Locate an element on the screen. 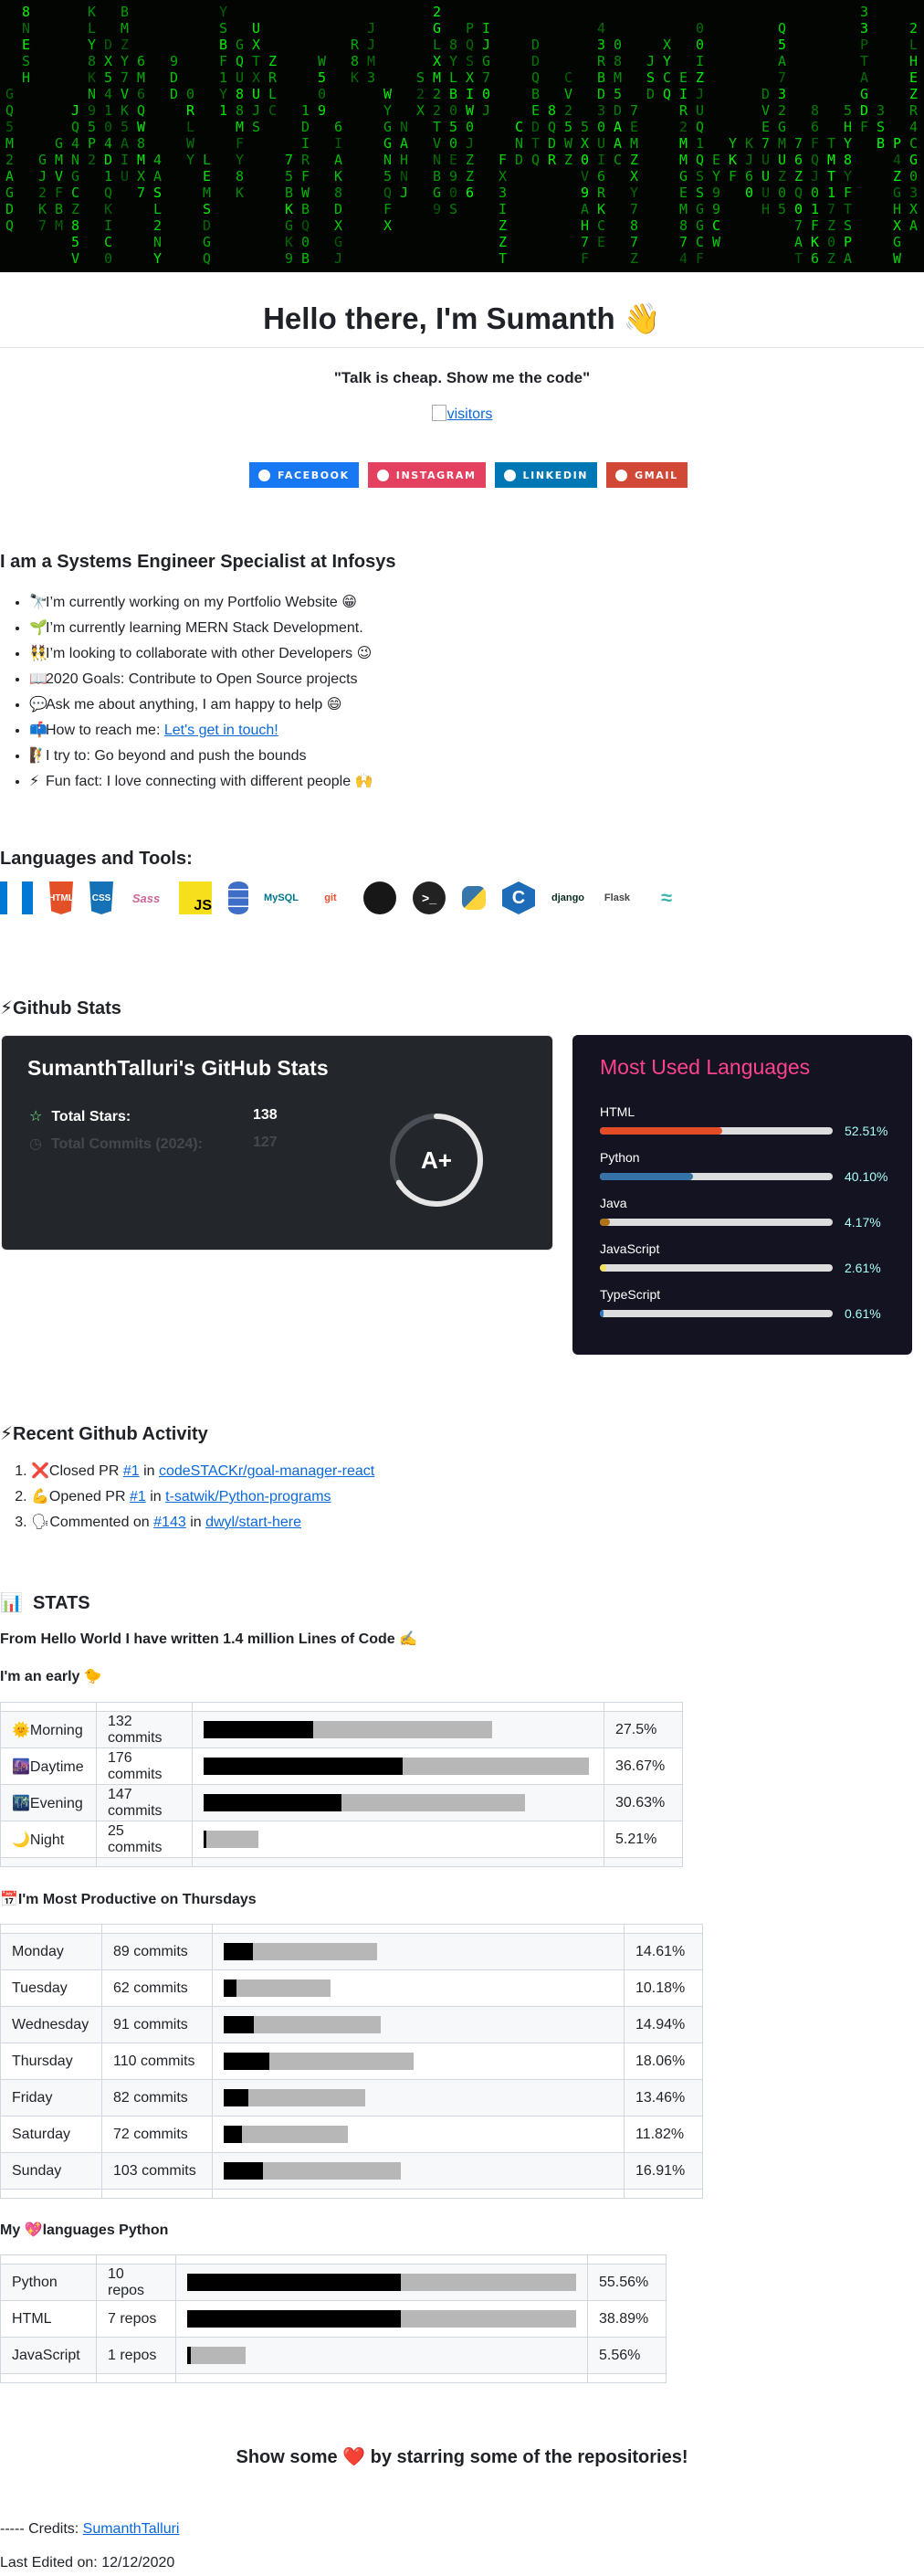  activity-action: Closed PR is located at coordinates (85, 1471).